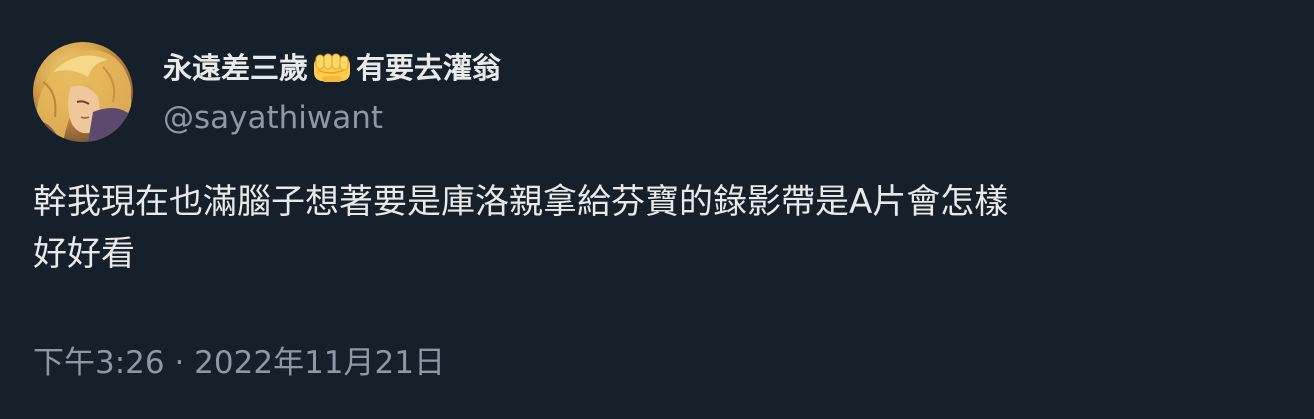 This screenshot has height=419, width=1314. I want to click on user-avatar-image, so click(83, 96).